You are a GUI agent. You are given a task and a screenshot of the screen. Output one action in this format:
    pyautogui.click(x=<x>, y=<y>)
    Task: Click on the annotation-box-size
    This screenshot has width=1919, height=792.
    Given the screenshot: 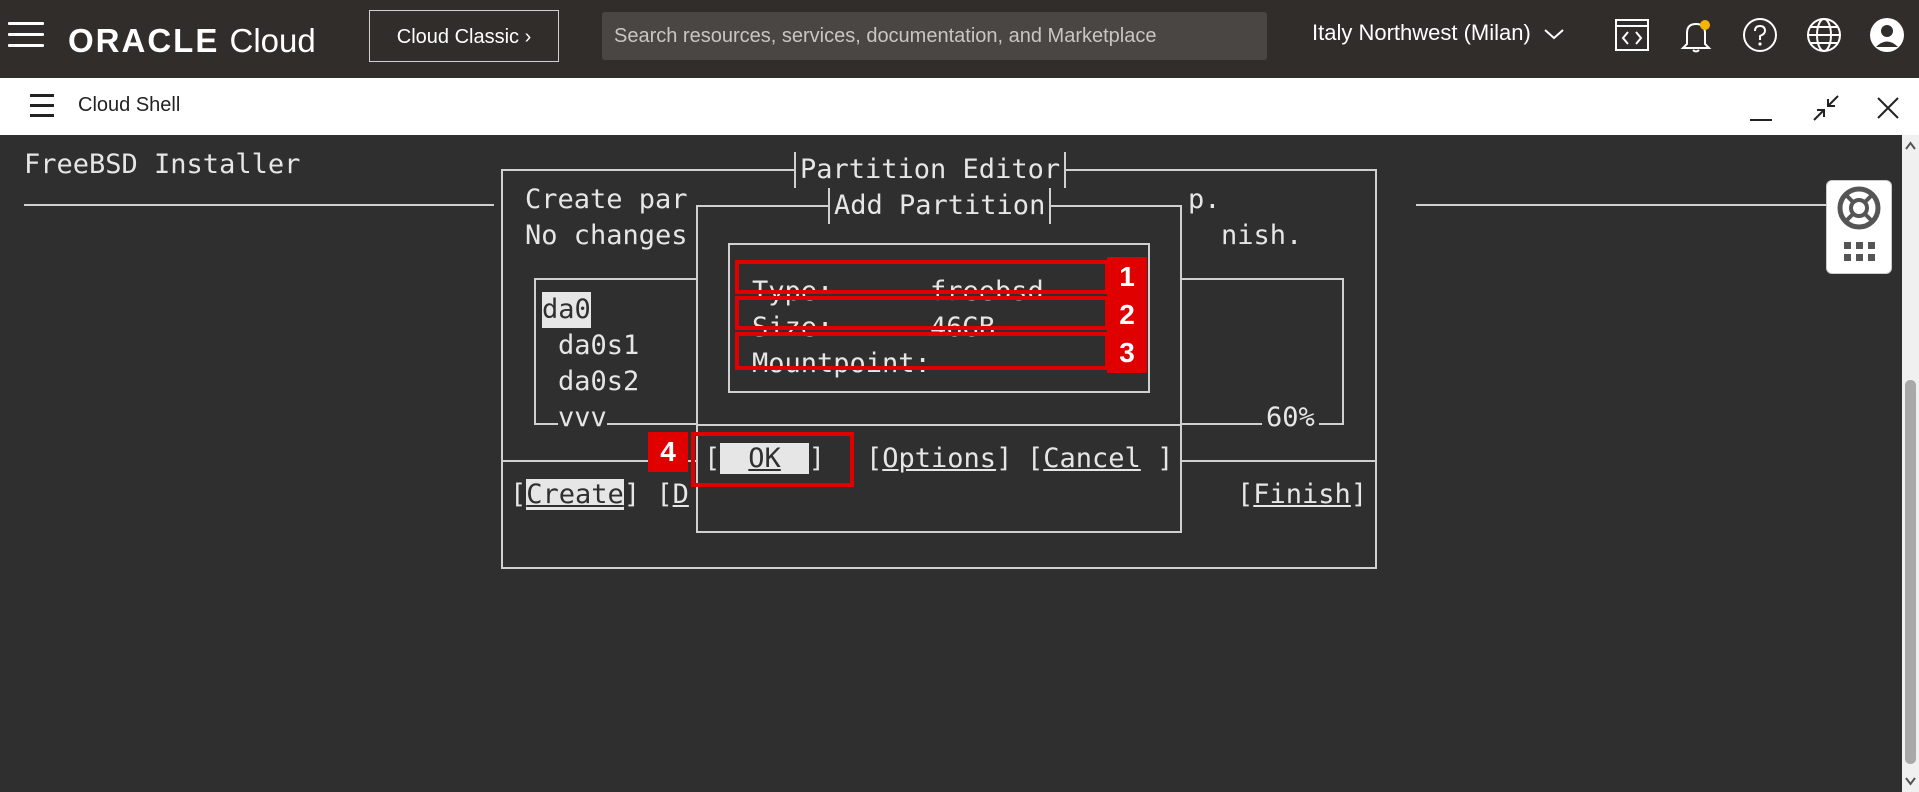 What is the action you would take?
    pyautogui.click(x=922, y=313)
    